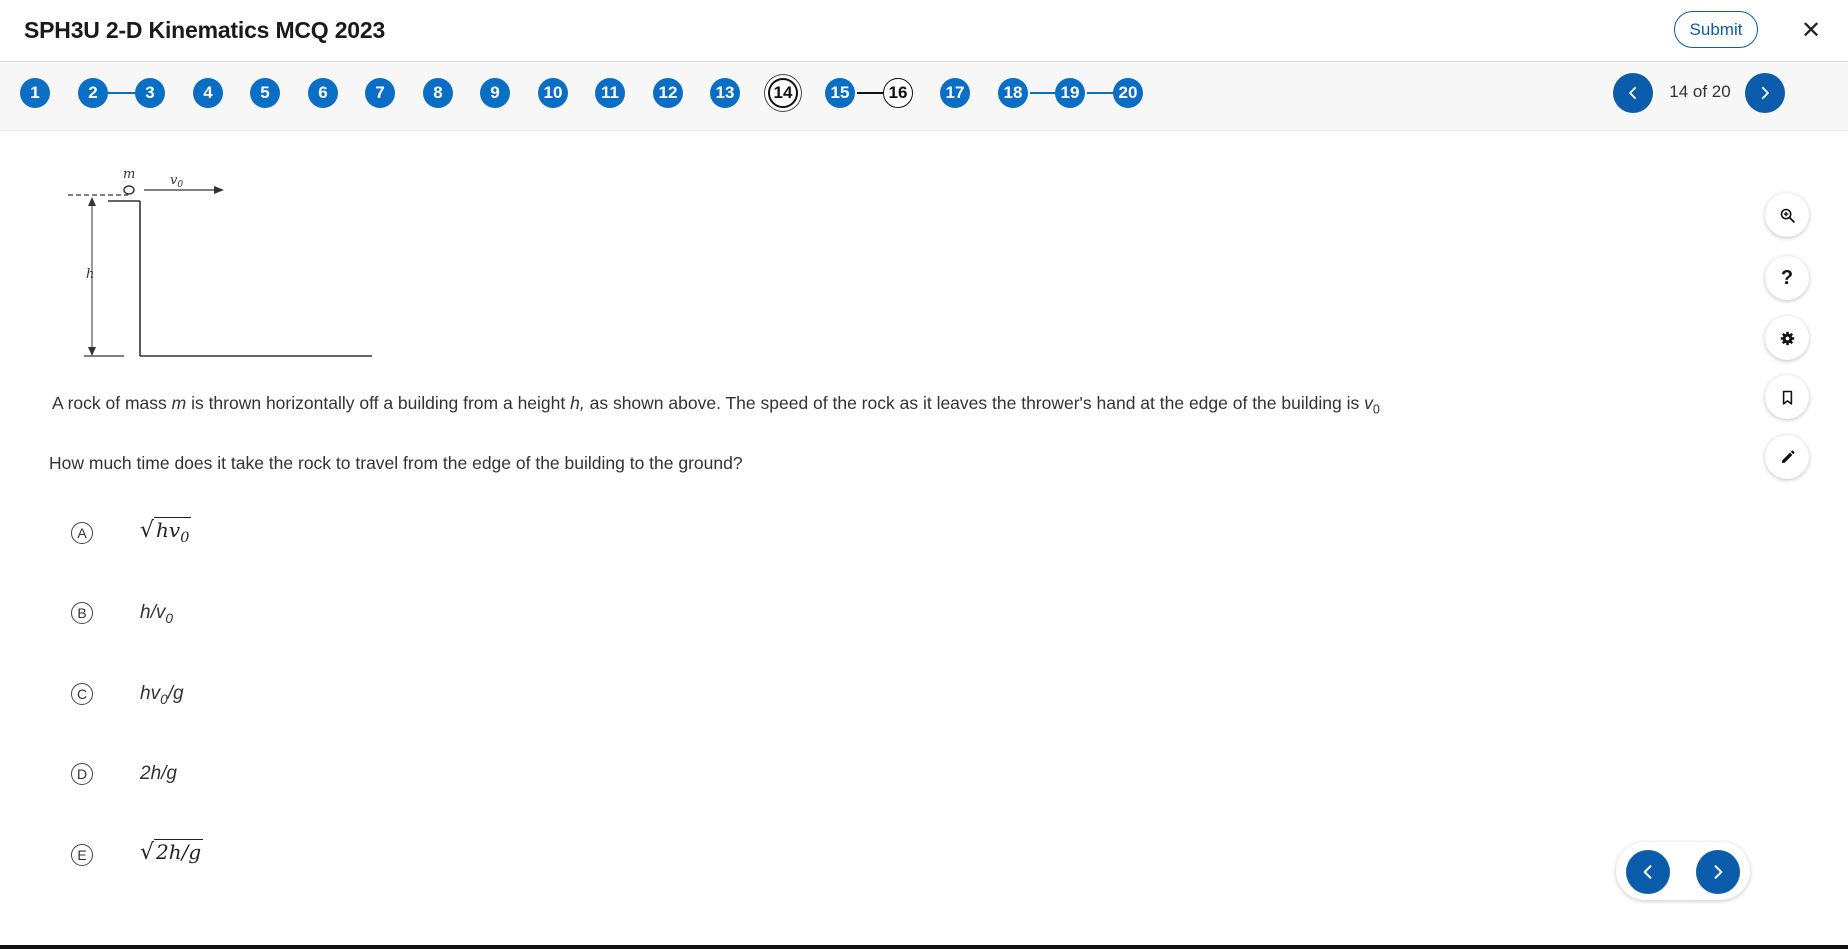 The height and width of the screenshot is (949, 1848). I want to click on gear-icon, so click(1787, 338).